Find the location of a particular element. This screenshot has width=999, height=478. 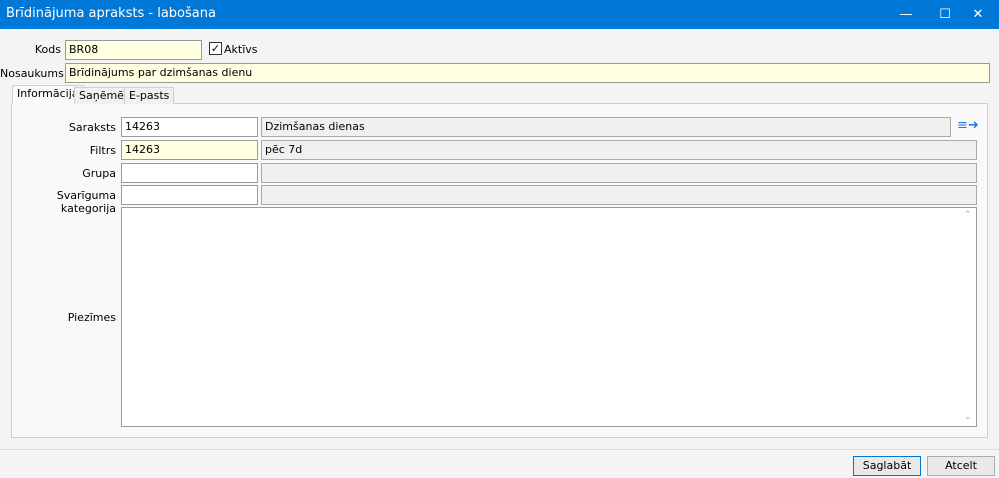

save-button: Saglabāt is located at coordinates (887, 466).